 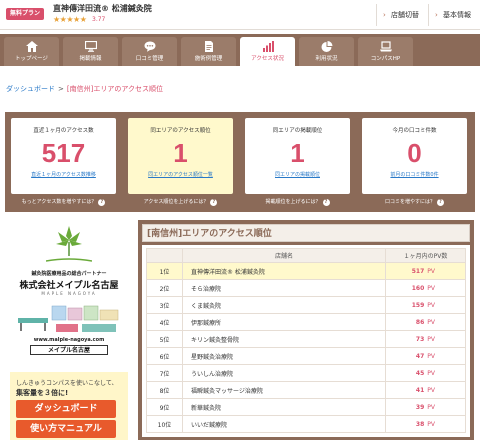 What do you see at coordinates (284, 373) in the screenshot?
I see `name-cell: ういしん治療院` at bounding box center [284, 373].